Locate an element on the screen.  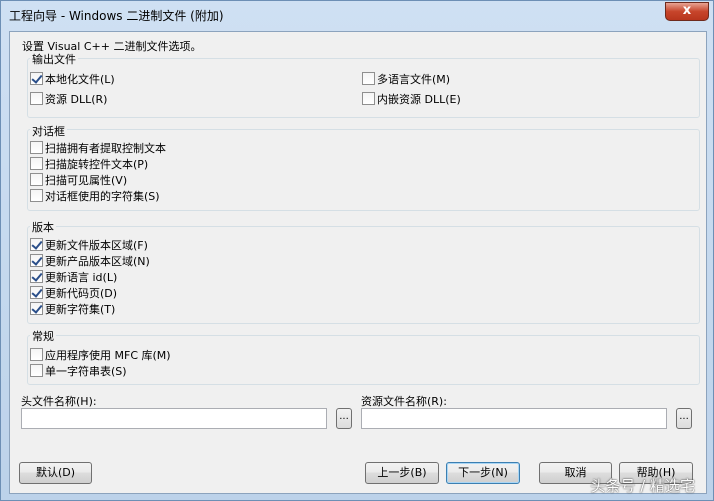
checkbox-update-product-version: 更新产品版本区域(N) is located at coordinates (90, 260).